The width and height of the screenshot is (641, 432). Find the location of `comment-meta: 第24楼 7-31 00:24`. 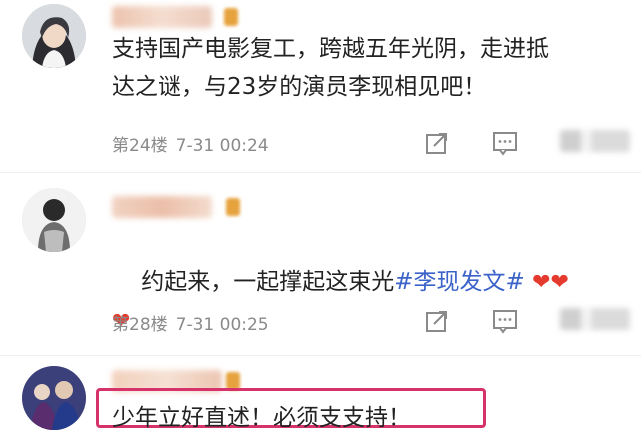

comment-meta: 第24楼 7-31 00:24 is located at coordinates (194, 143).